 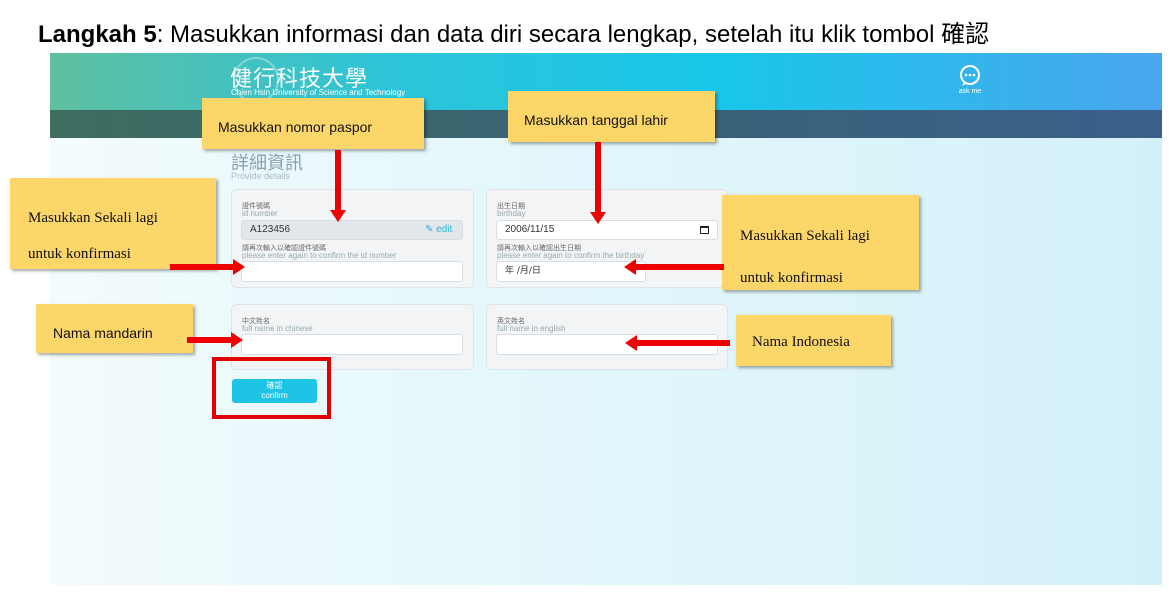 I want to click on confirm-highlight-box, so click(x=271, y=388).